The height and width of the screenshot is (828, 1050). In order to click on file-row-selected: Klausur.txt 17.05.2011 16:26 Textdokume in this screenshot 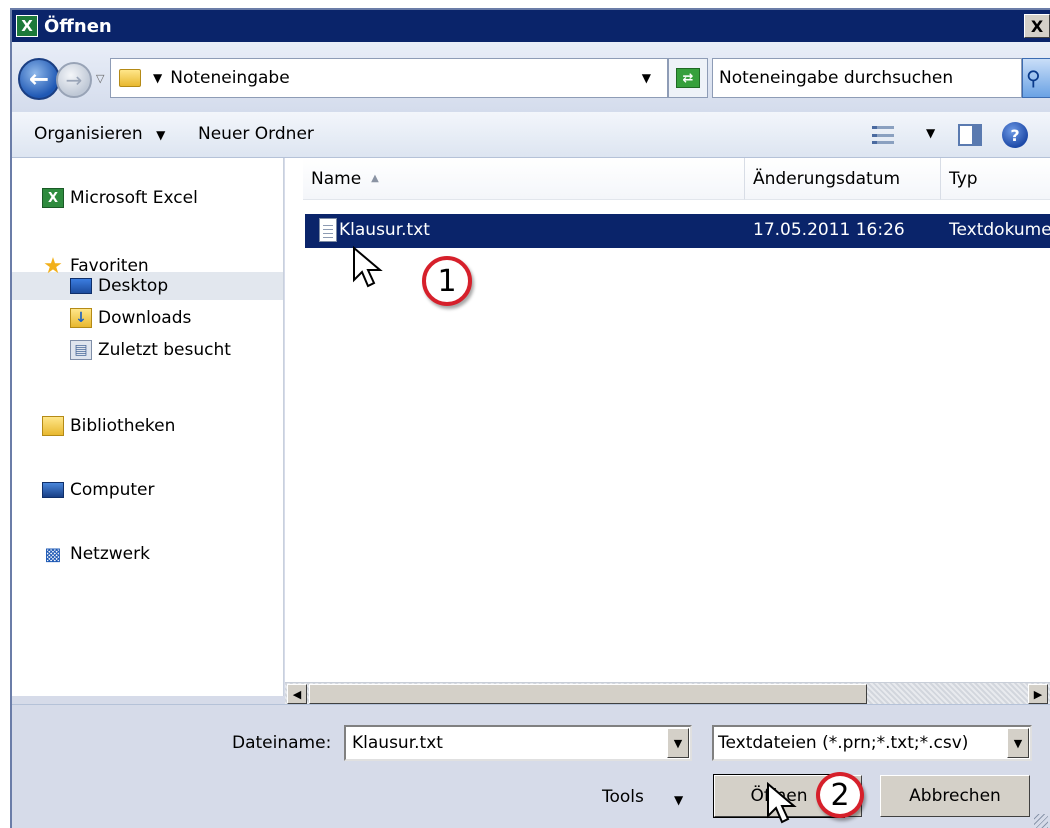, I will do `click(677, 231)`.